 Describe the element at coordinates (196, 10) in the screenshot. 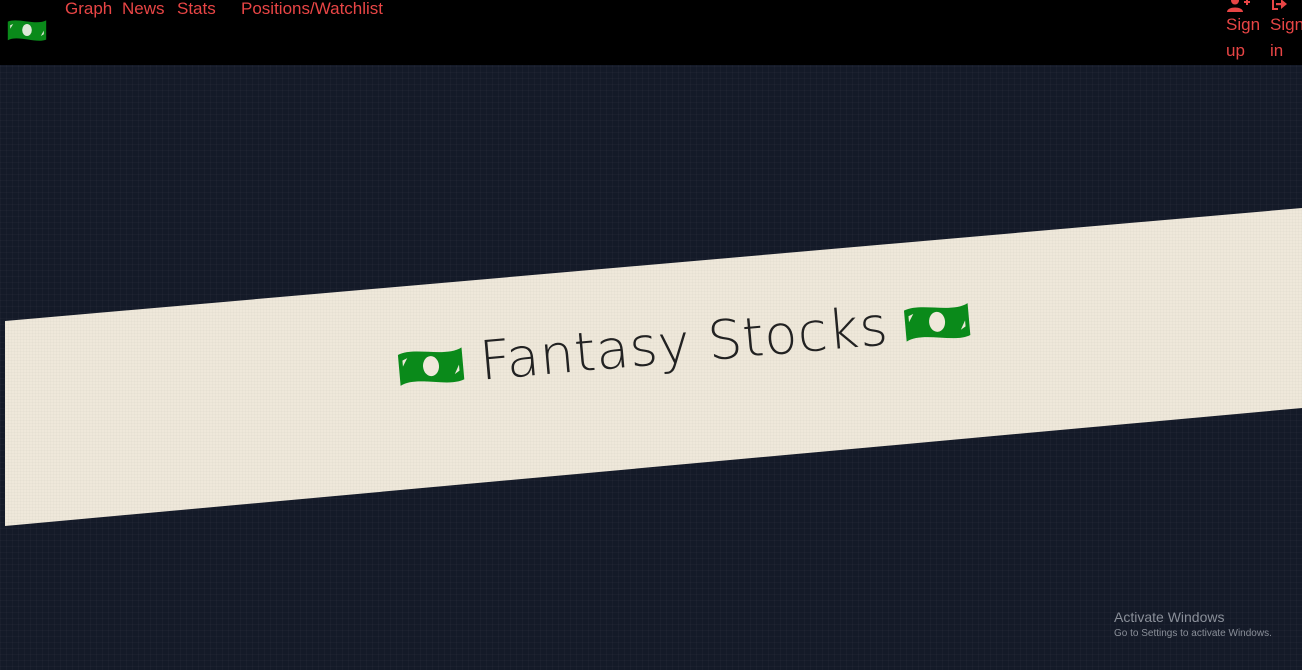

I see `nav-link-stats: Stats` at that location.